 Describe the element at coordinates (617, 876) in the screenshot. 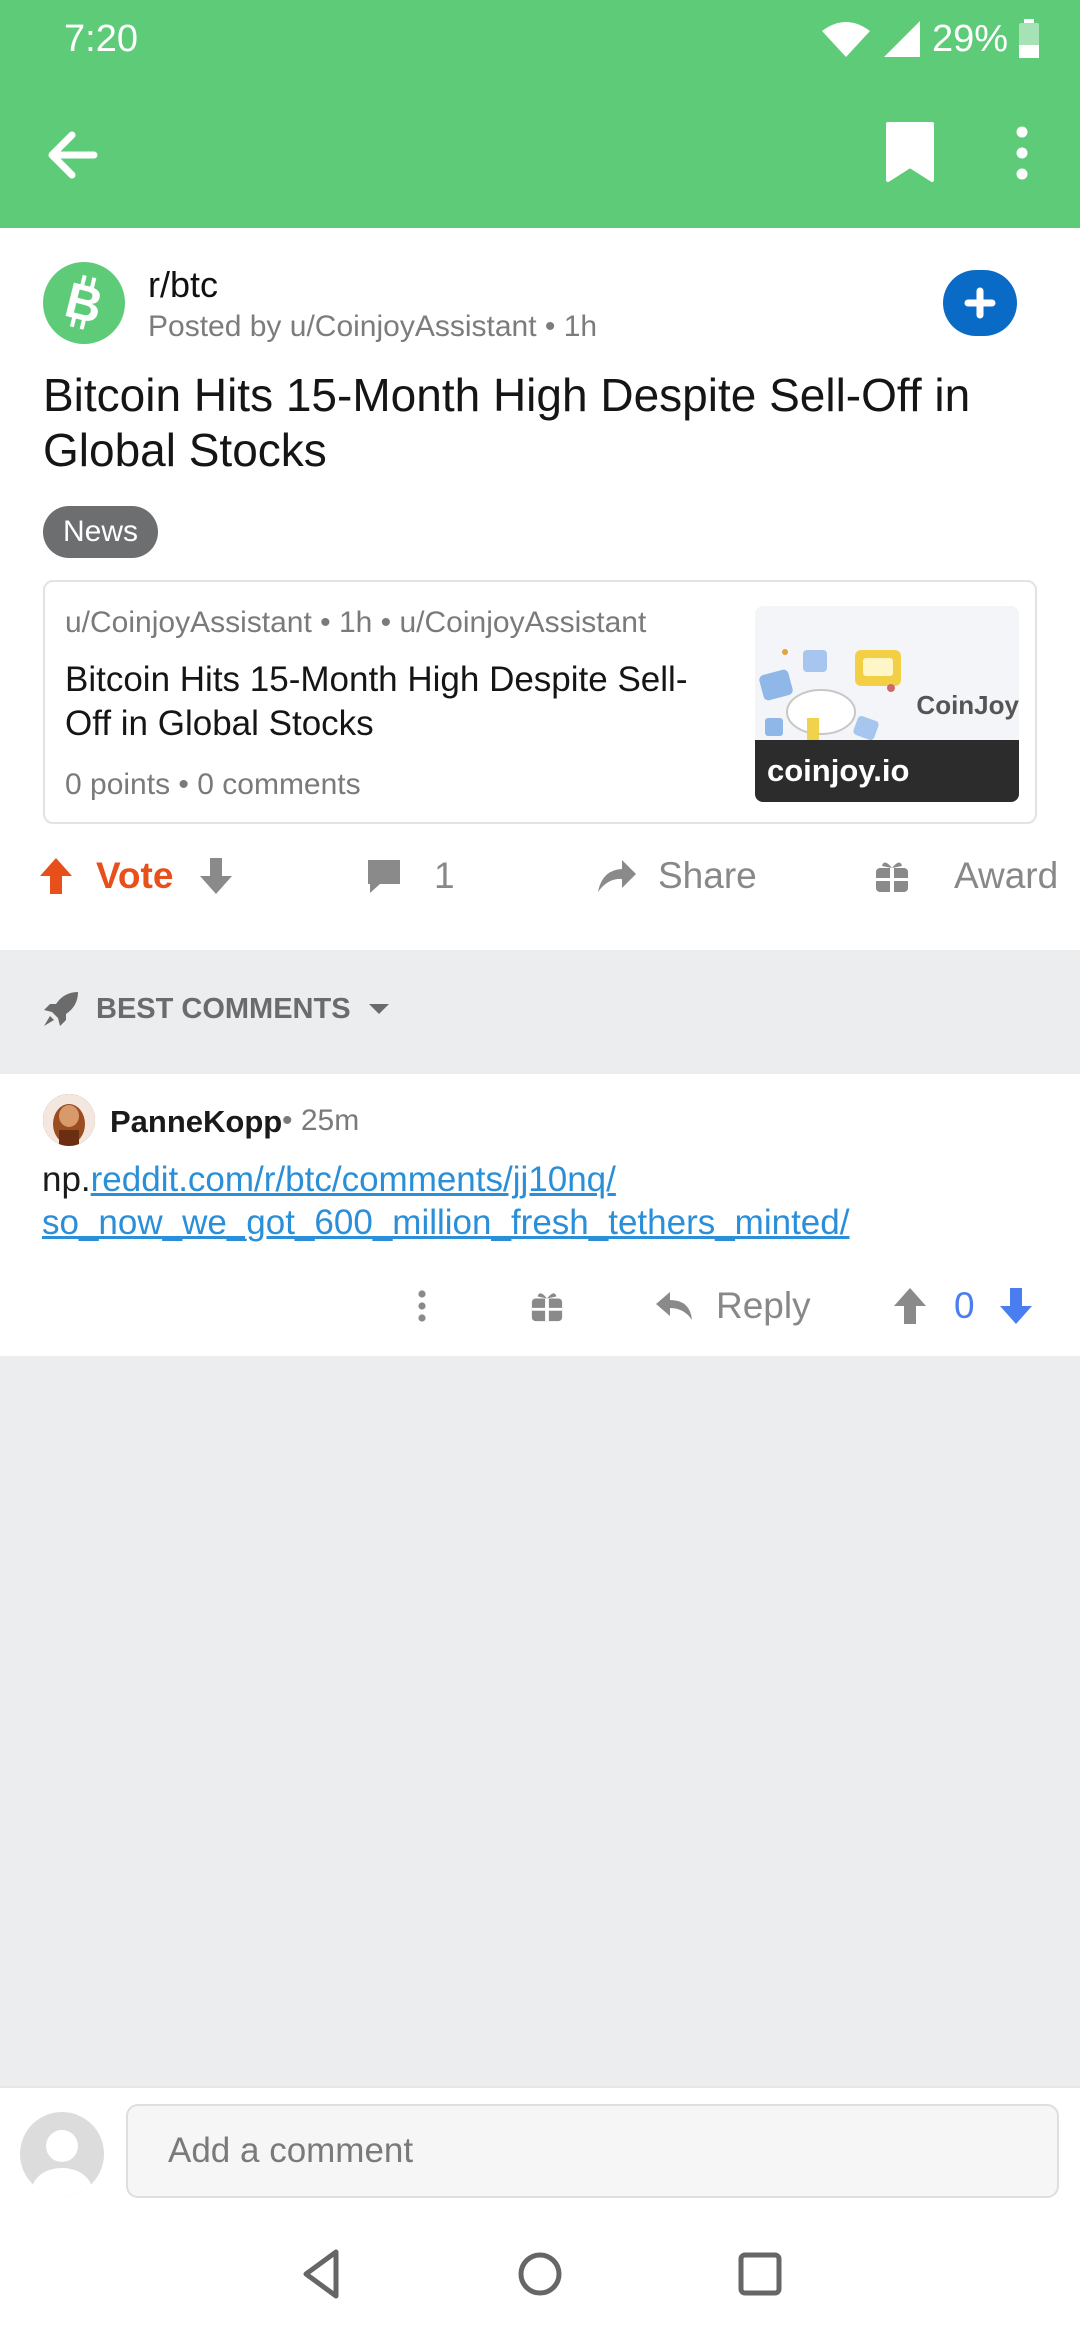

I see `share-arrow-icon` at that location.